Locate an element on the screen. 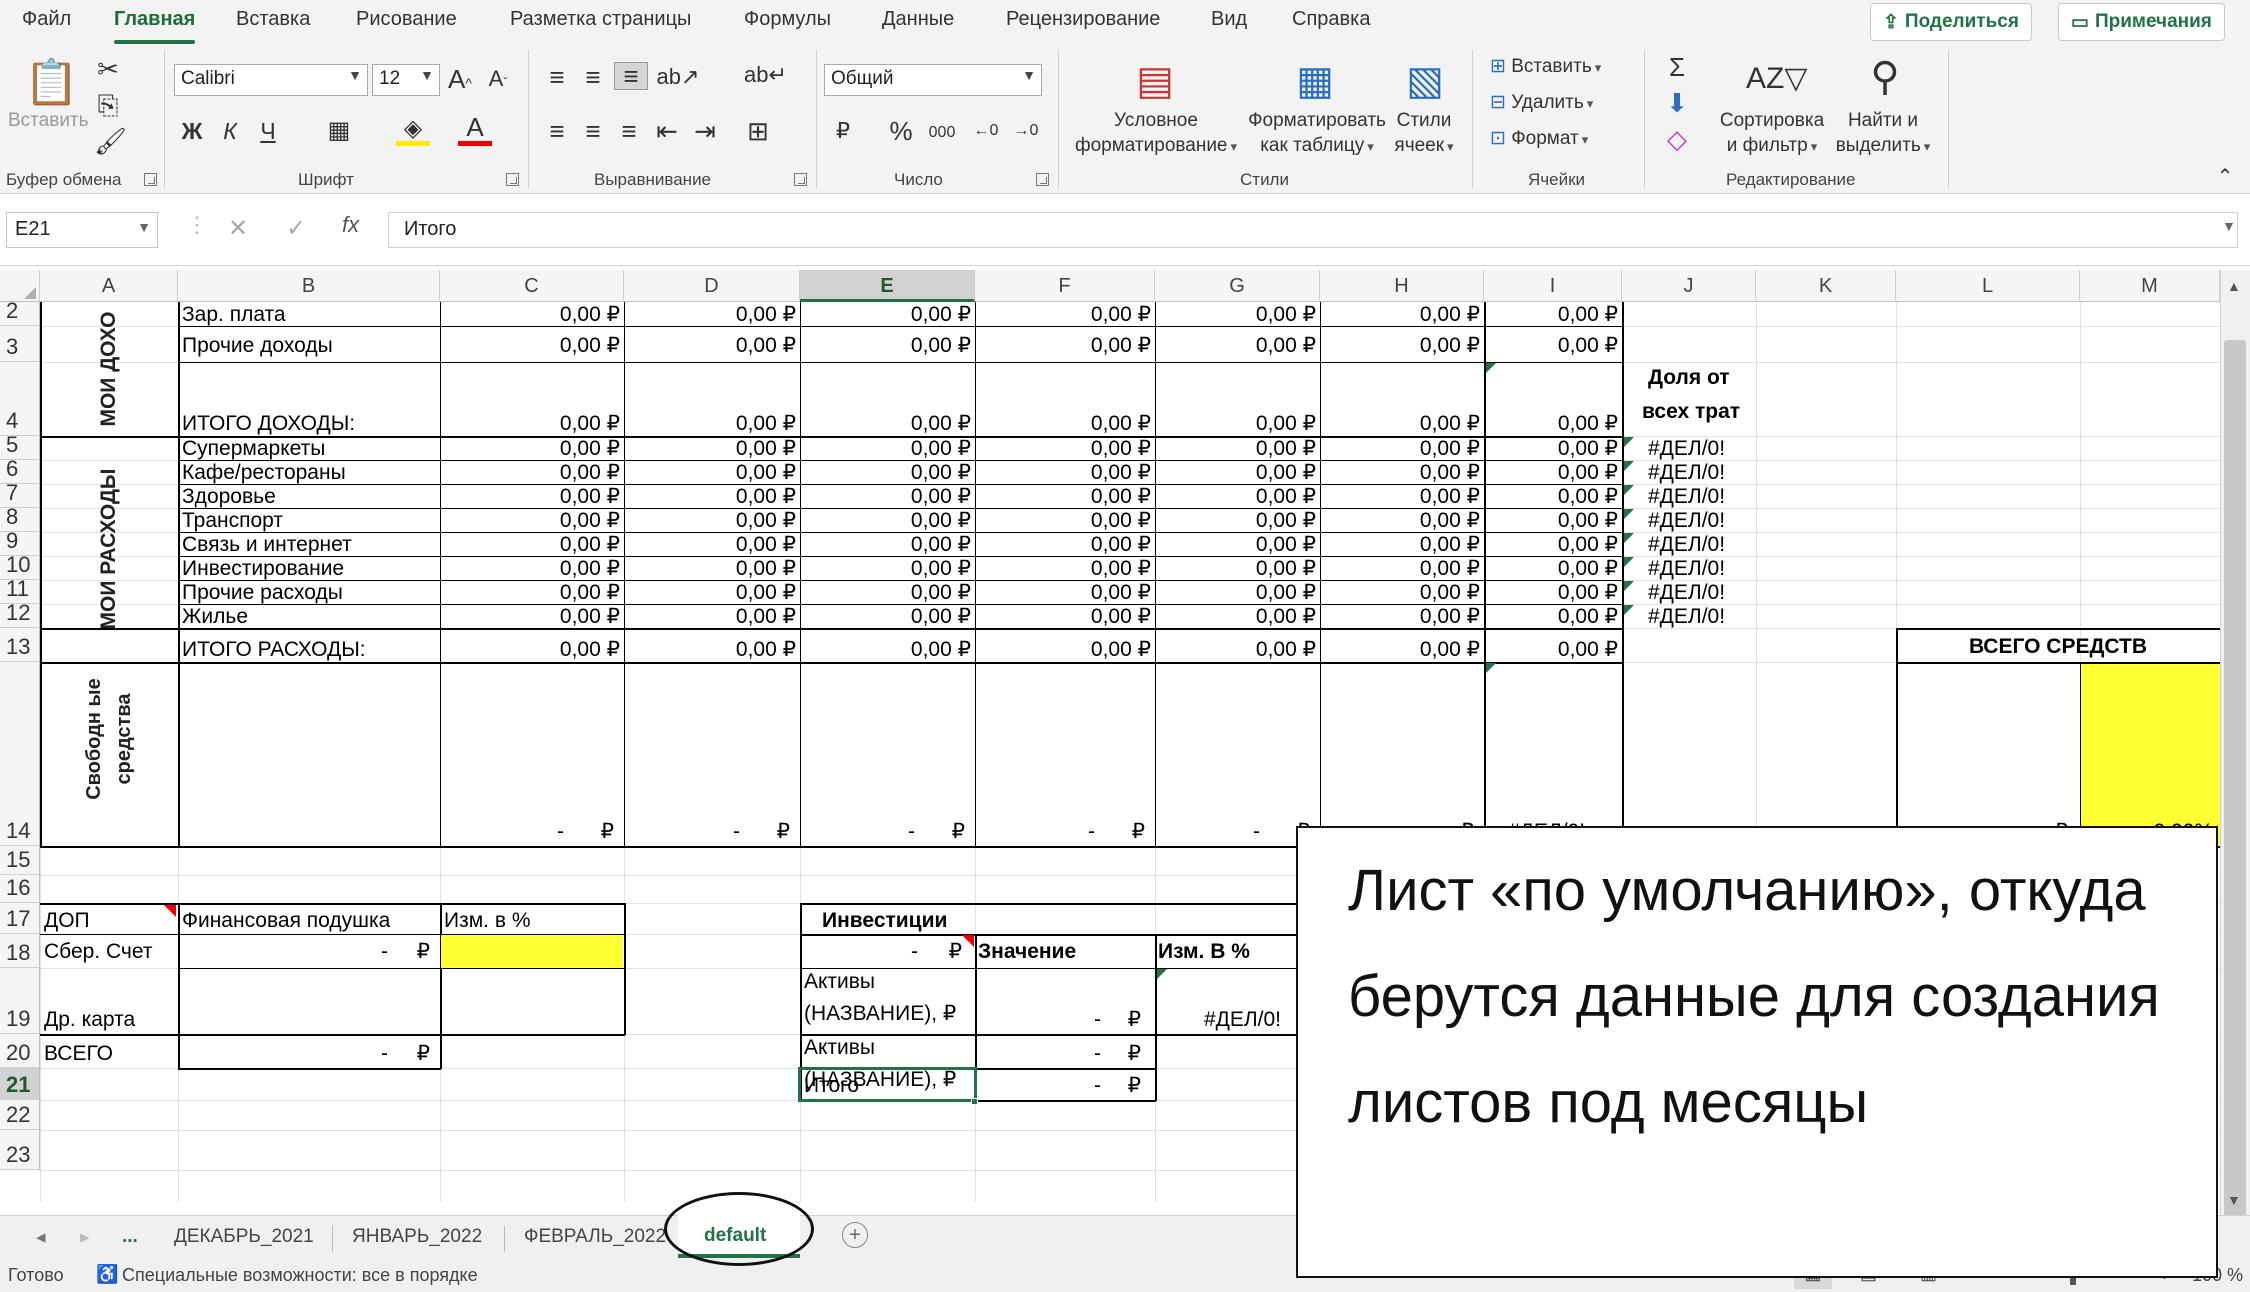 The width and height of the screenshot is (2250, 1292). align-right-icon: ≡ is located at coordinates (629, 131).